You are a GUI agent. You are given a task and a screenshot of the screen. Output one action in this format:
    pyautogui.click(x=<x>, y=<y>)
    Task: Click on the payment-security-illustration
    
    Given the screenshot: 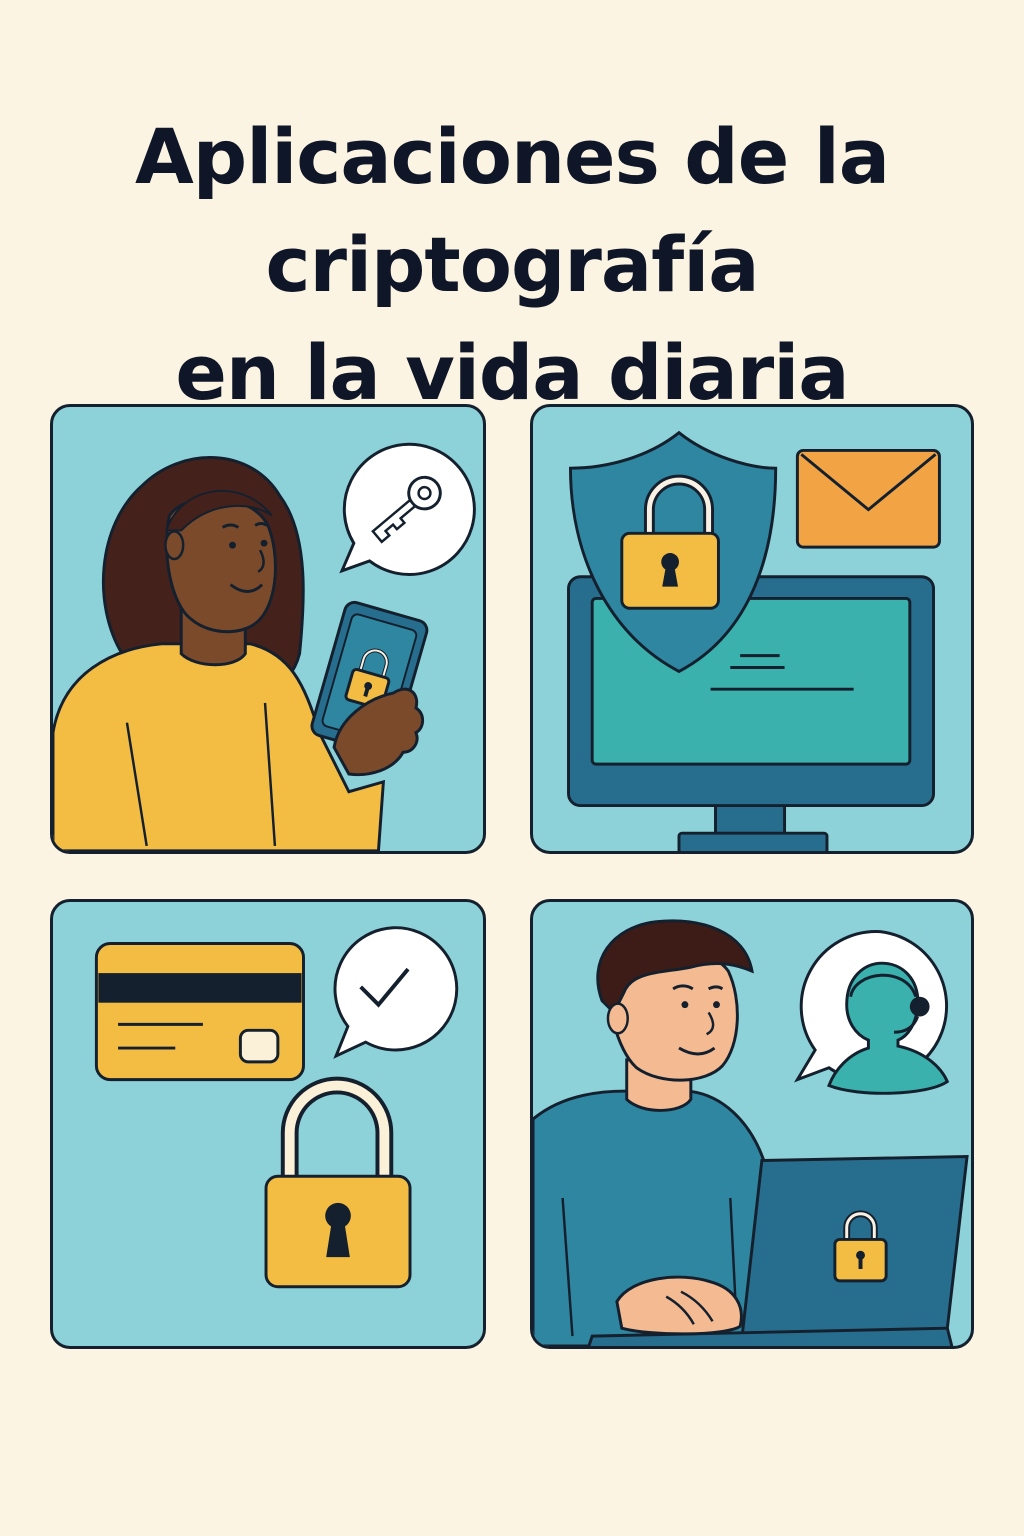 What is the action you would take?
    pyautogui.click(x=276, y=1107)
    